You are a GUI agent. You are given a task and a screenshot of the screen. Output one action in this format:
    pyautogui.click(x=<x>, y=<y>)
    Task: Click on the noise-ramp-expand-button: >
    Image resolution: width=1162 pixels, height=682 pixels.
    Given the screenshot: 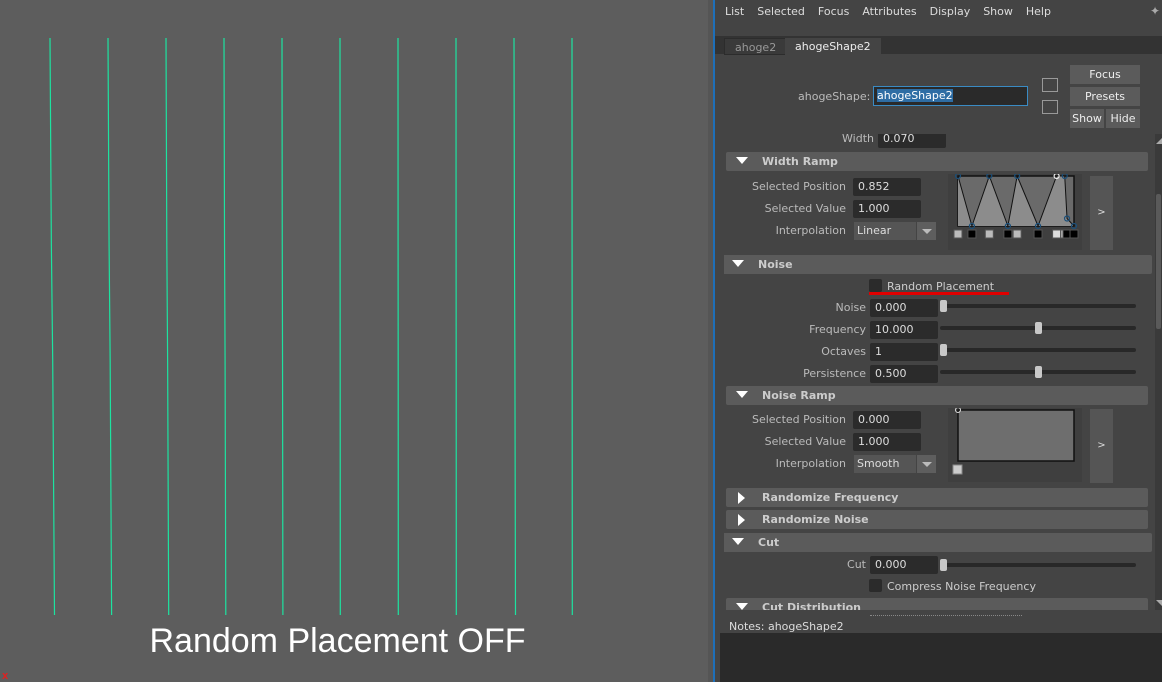 What is the action you would take?
    pyautogui.click(x=1101, y=446)
    